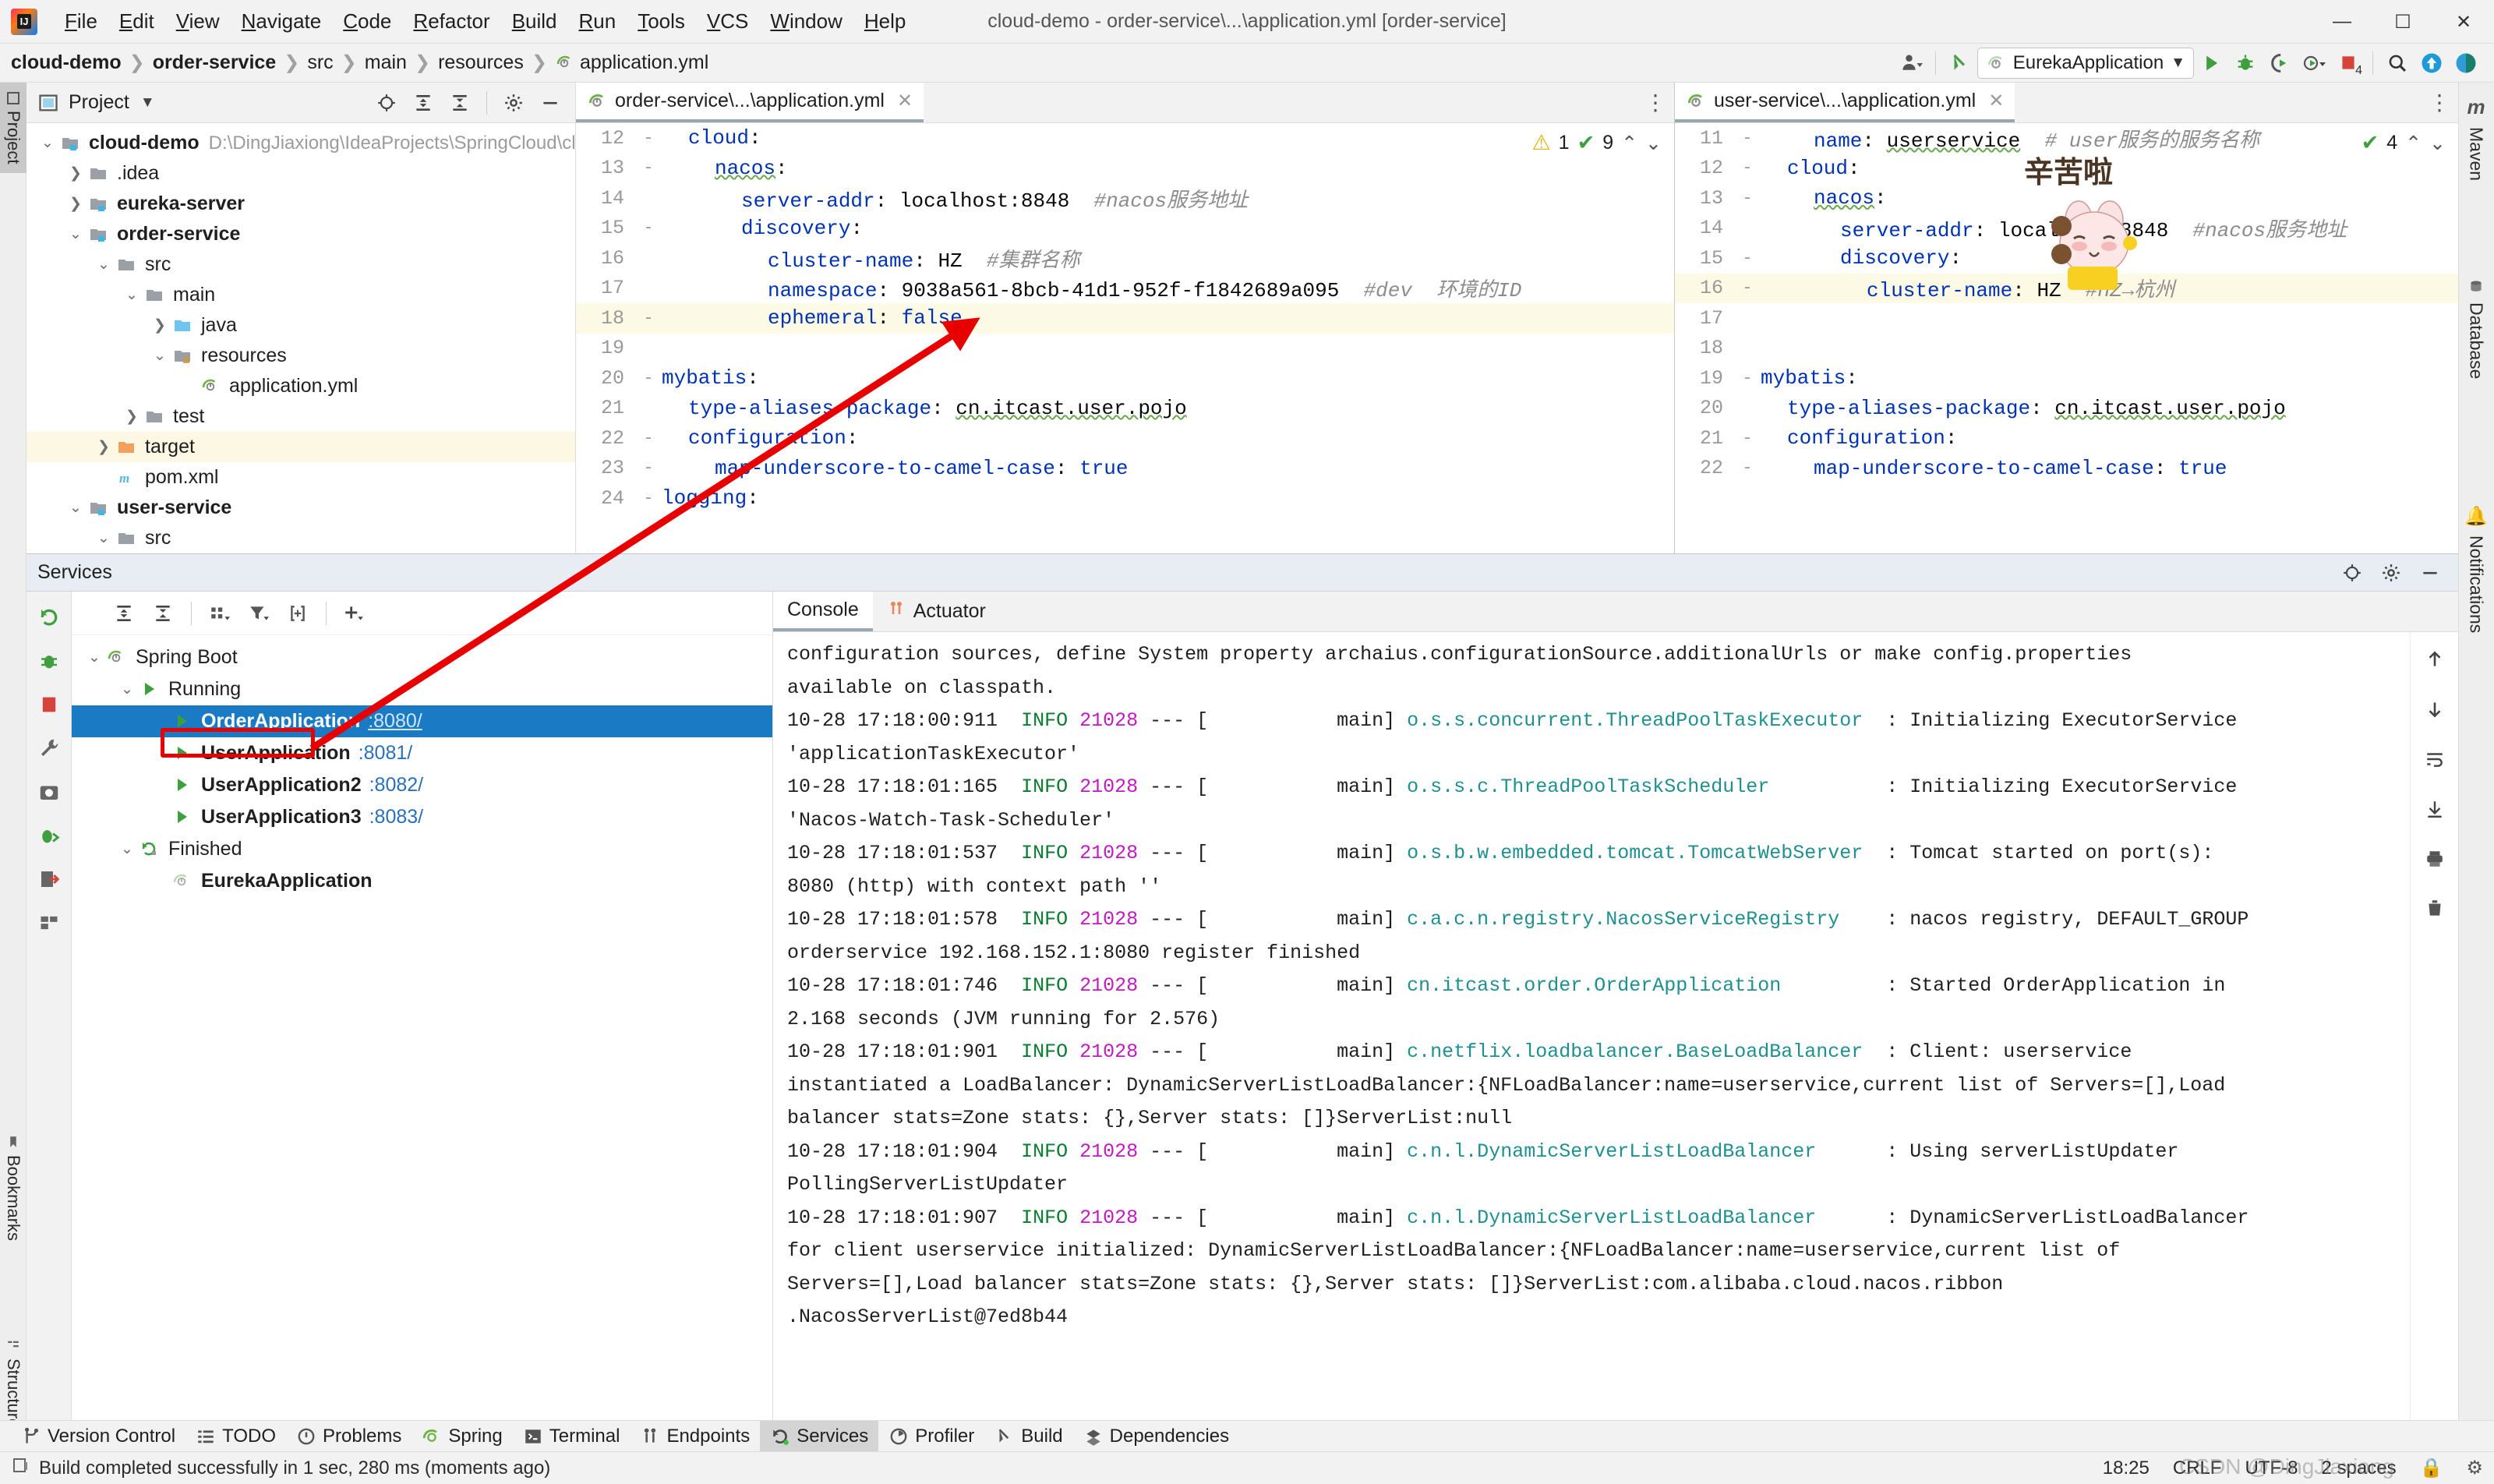  Describe the element at coordinates (2414, 143) in the screenshot. I see `prev-highlight-icon: ⌃` at that location.